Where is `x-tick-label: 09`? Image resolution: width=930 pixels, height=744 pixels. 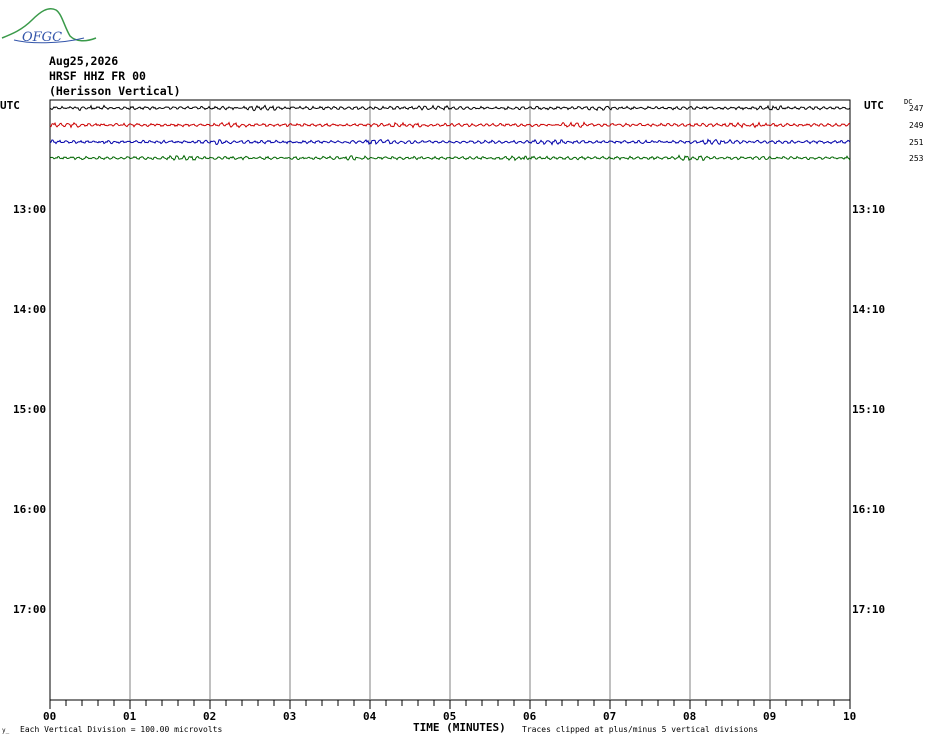
x-tick-label: 09 is located at coordinates (770, 716).